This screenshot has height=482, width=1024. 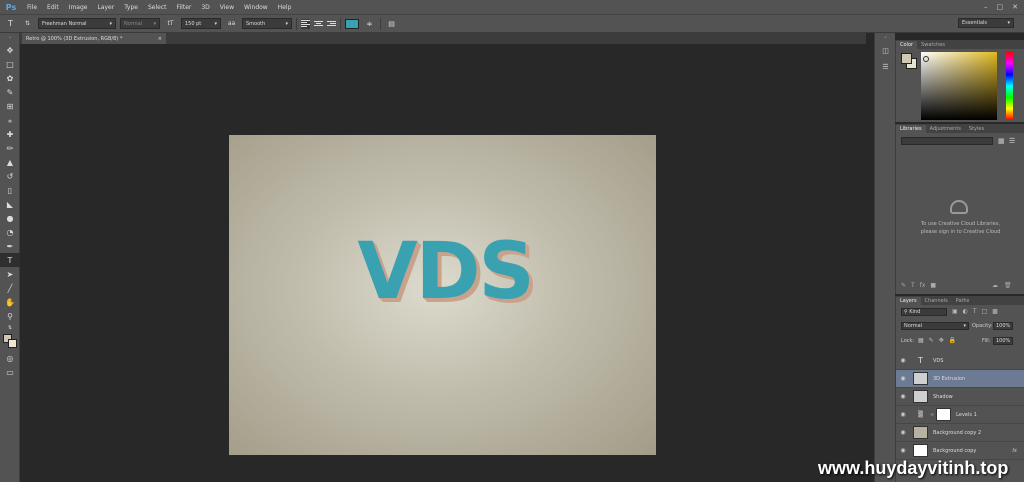 What do you see at coordinates (157, 7) in the screenshot?
I see `menu-select: Select` at bounding box center [157, 7].